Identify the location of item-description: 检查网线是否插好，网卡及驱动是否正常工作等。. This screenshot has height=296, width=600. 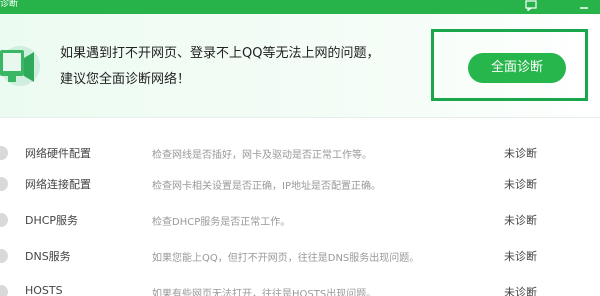
(262, 155).